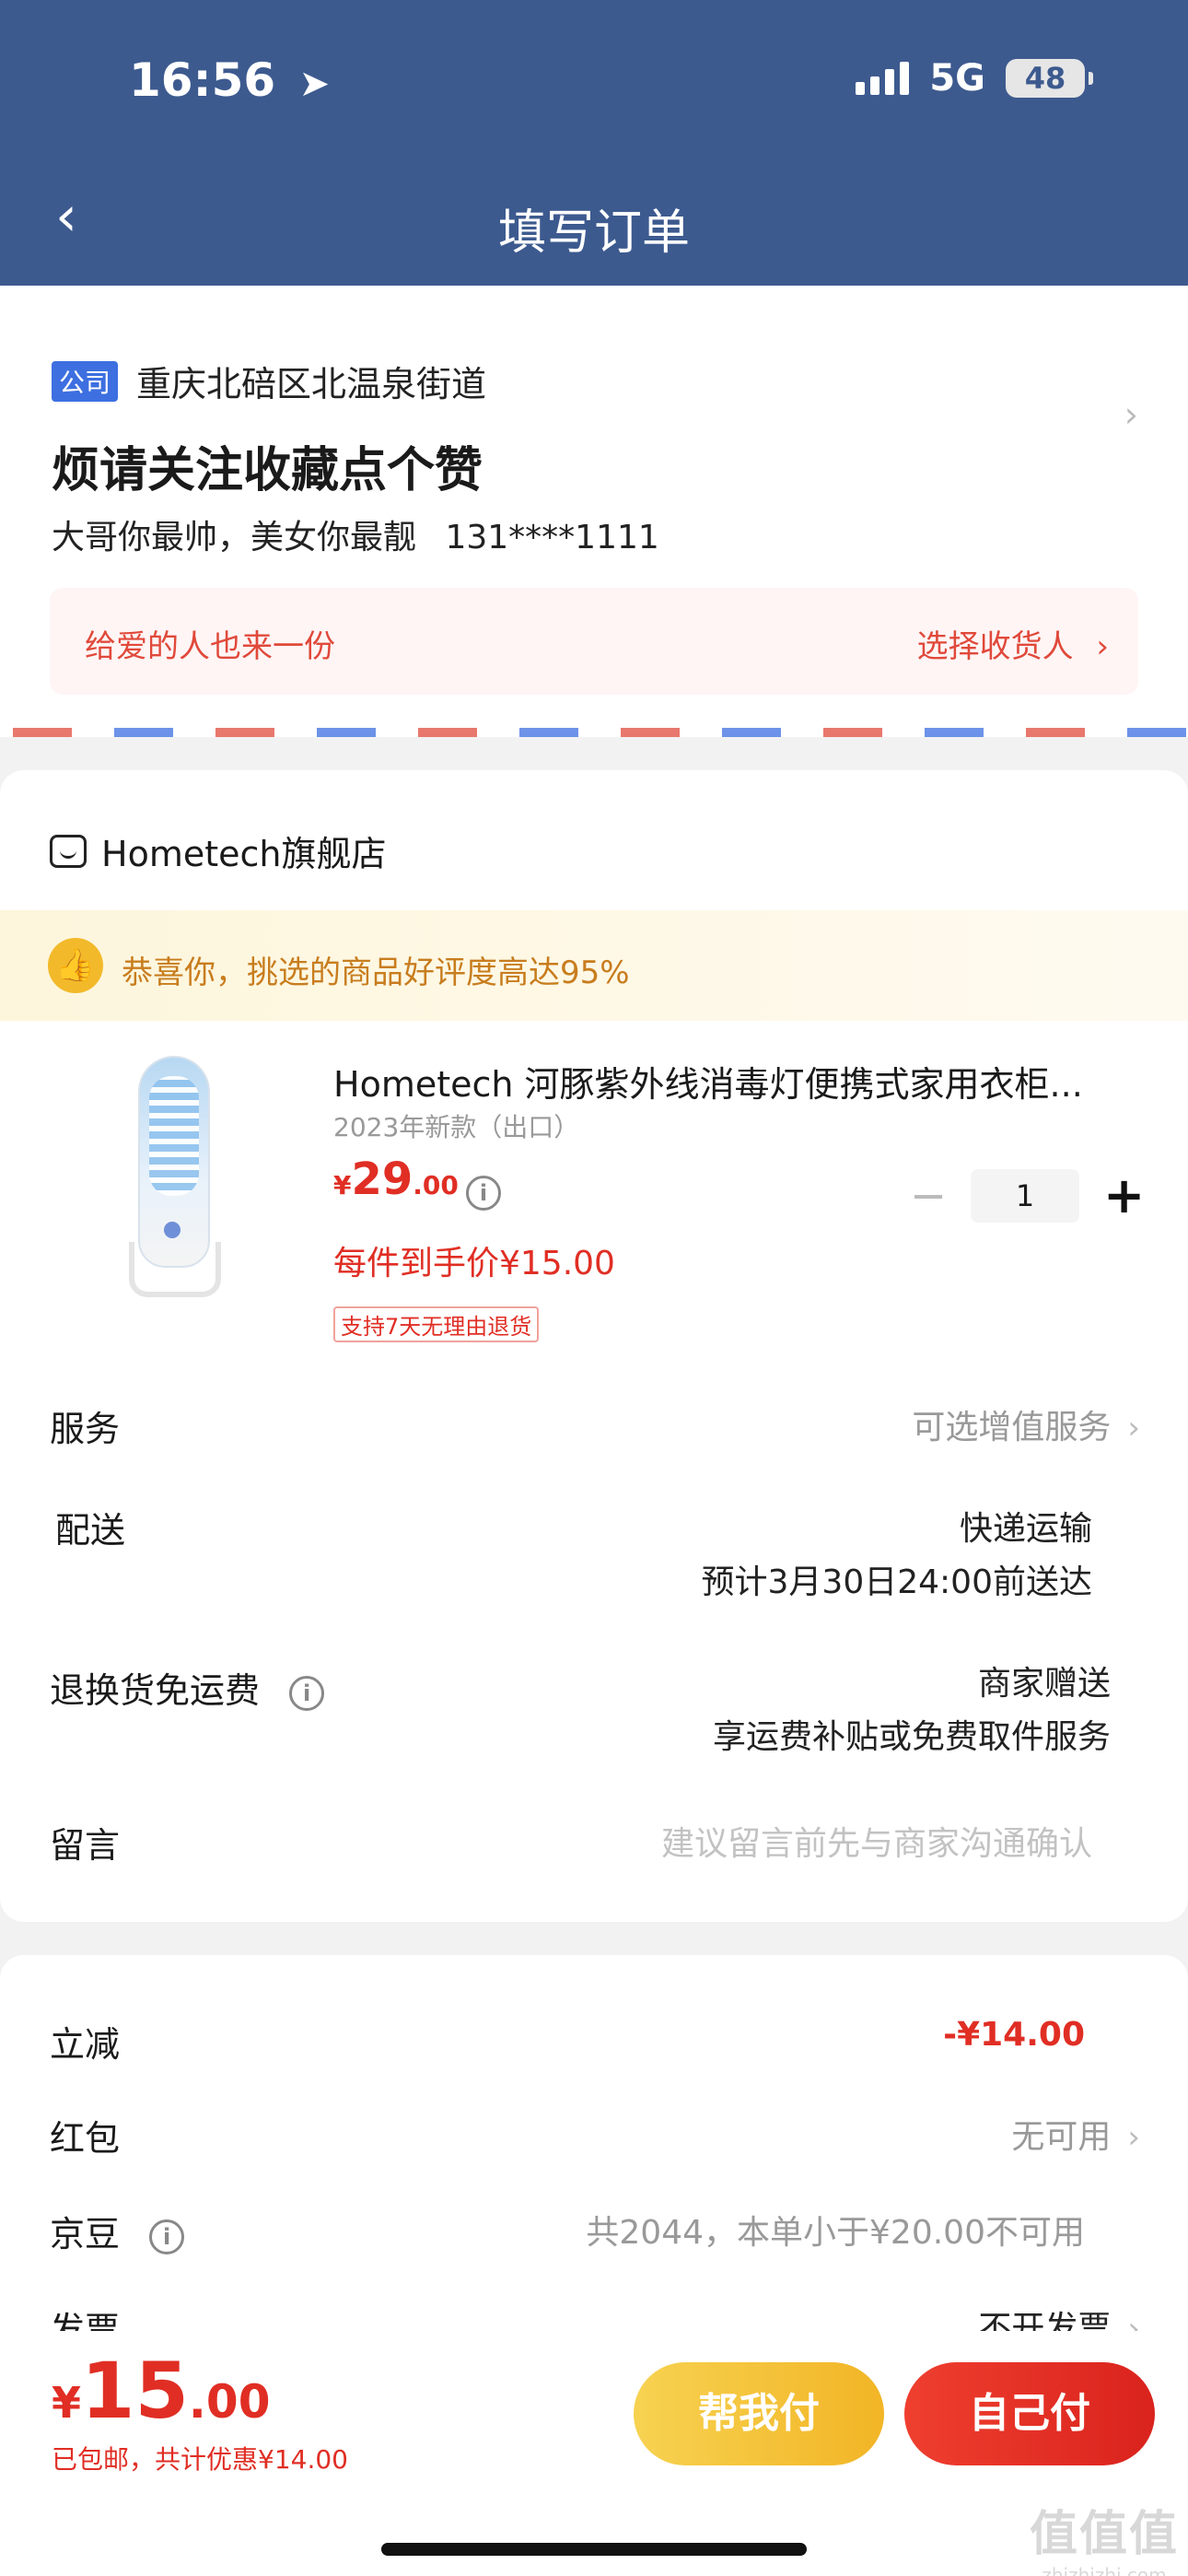 The width and height of the screenshot is (1188, 2576). Describe the element at coordinates (85, 2138) in the screenshot. I see `redpacket-label: 红包` at that location.